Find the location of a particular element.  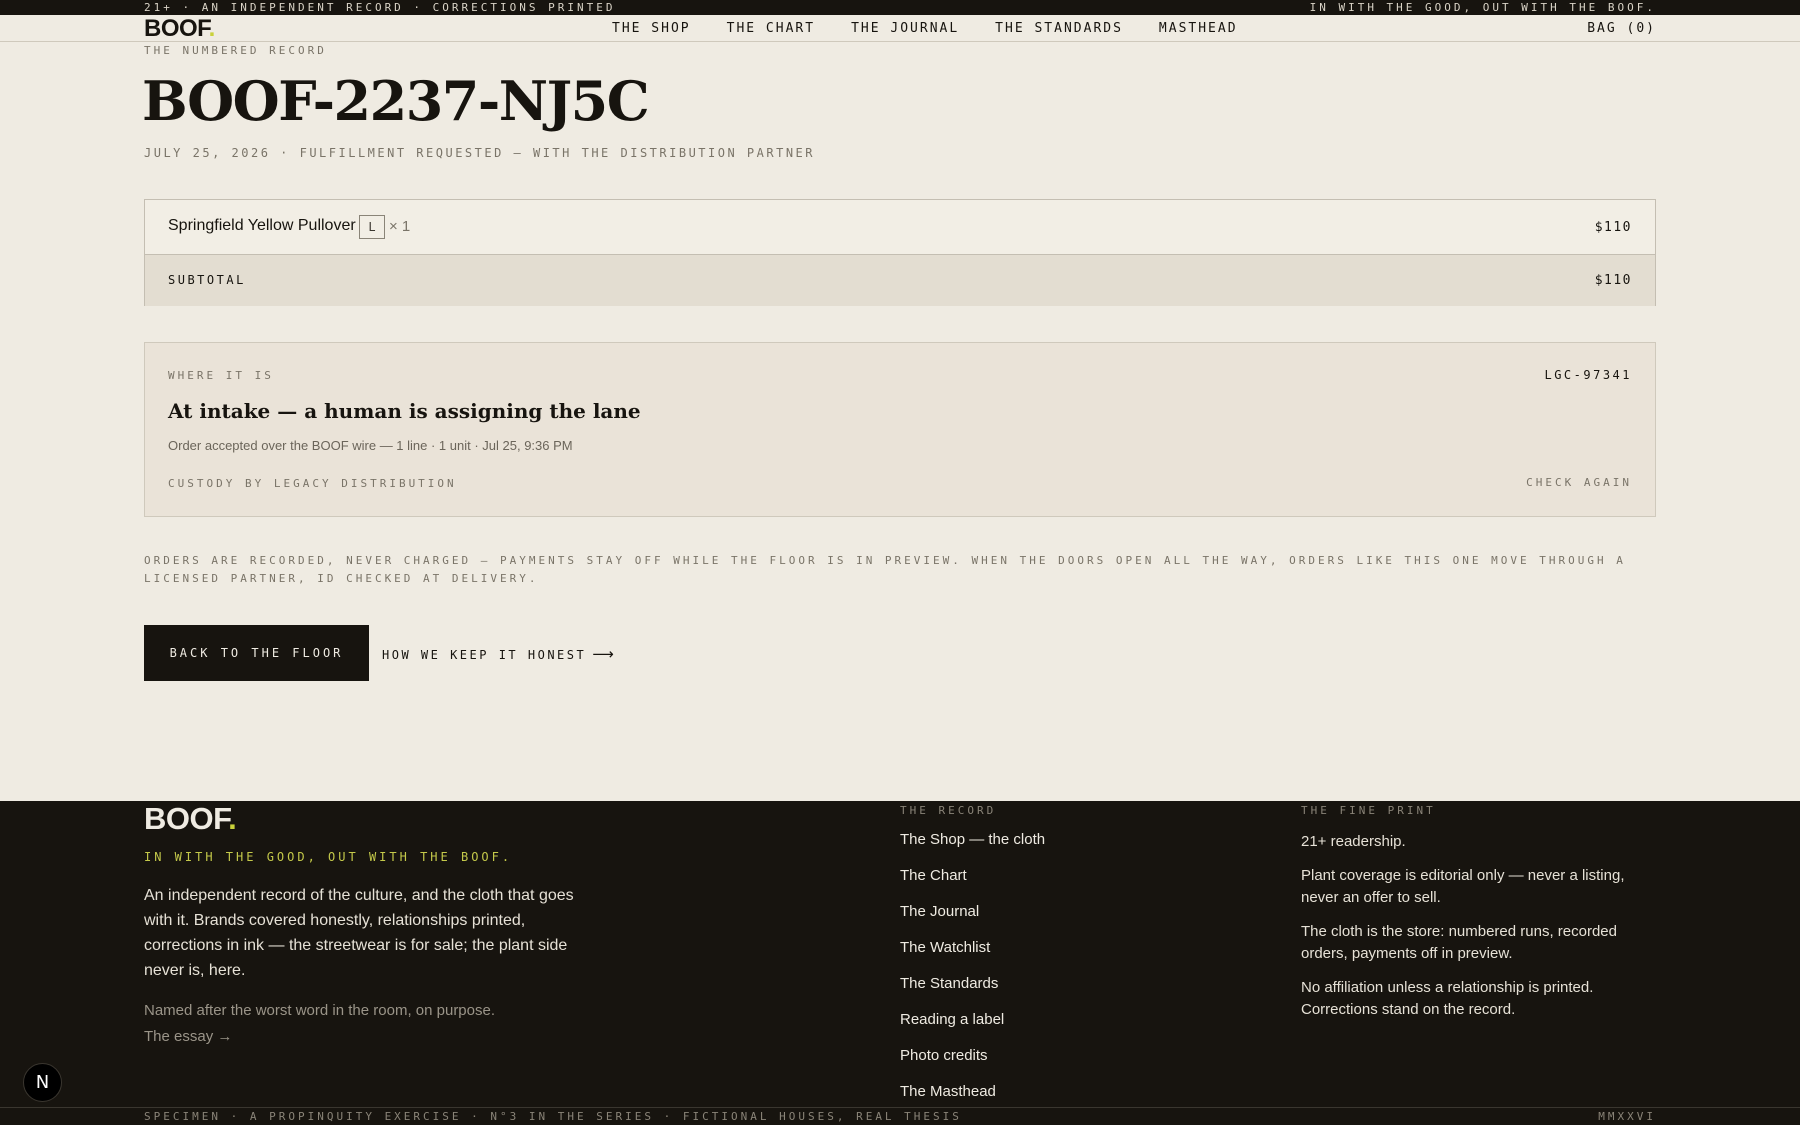

essay-link: The essay → is located at coordinates (188, 1036).